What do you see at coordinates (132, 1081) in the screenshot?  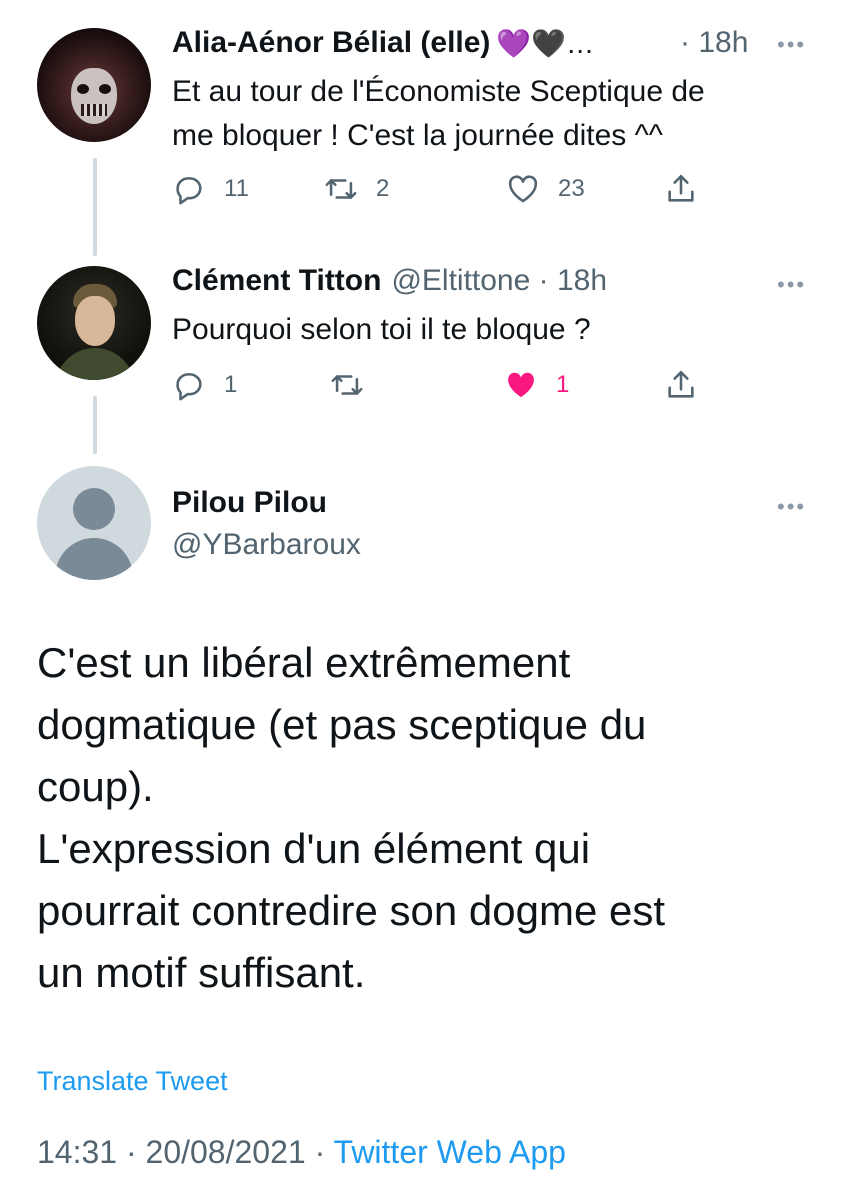 I see `translate-tweet-link: Translate Tweet` at bounding box center [132, 1081].